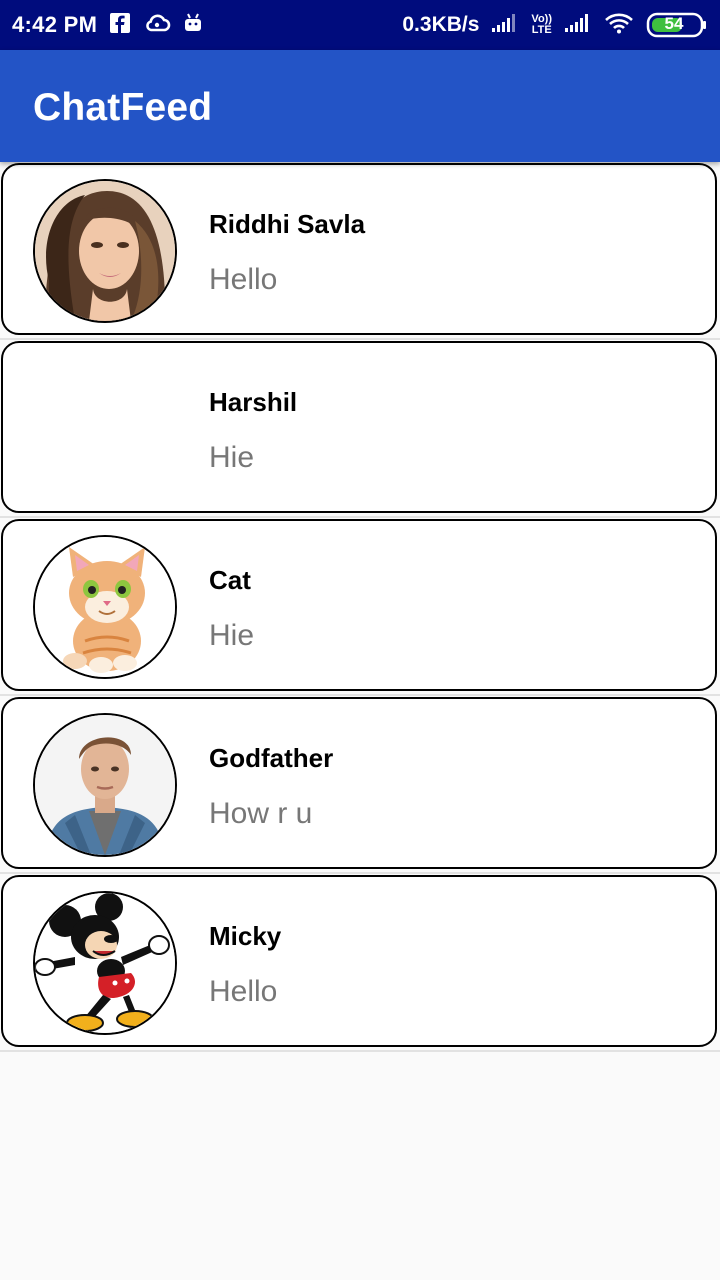  I want to click on network-speed: 0.3KB/s, so click(441, 24).